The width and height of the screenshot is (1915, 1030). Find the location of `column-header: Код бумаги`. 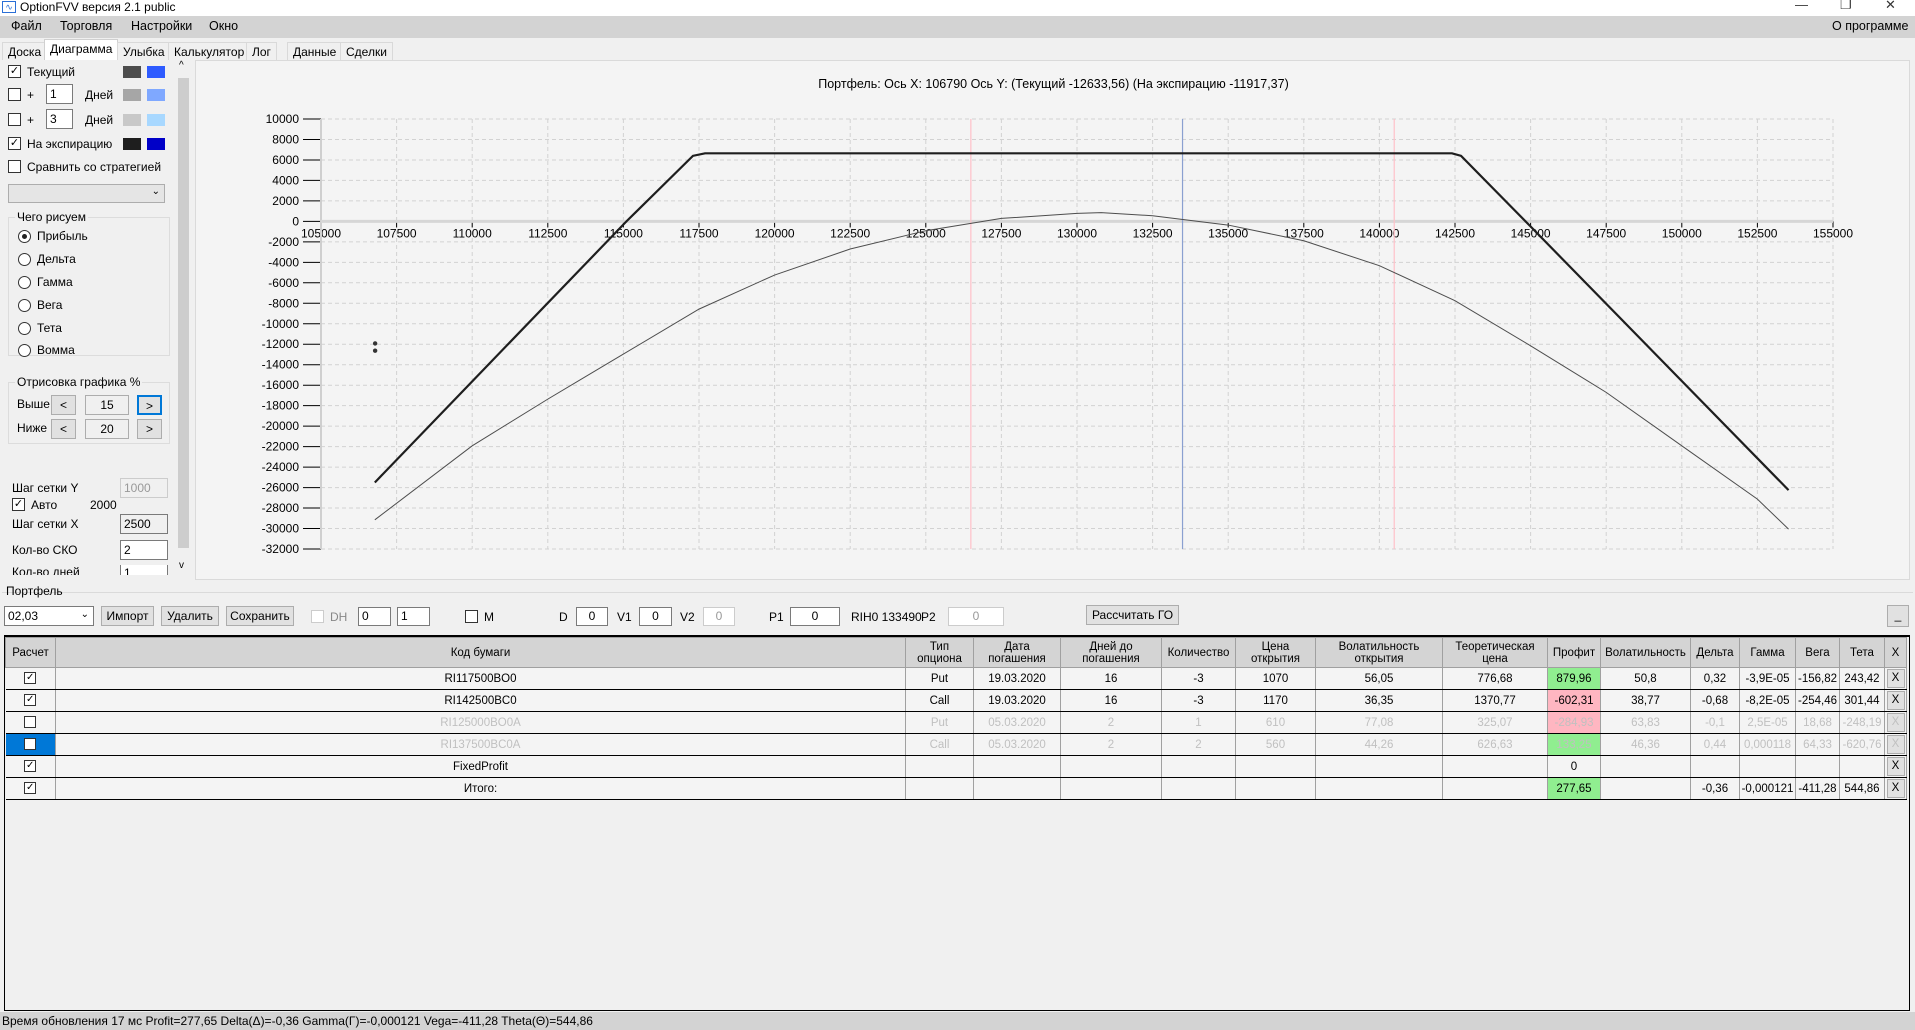

column-header: Код бумаги is located at coordinates (480, 652).